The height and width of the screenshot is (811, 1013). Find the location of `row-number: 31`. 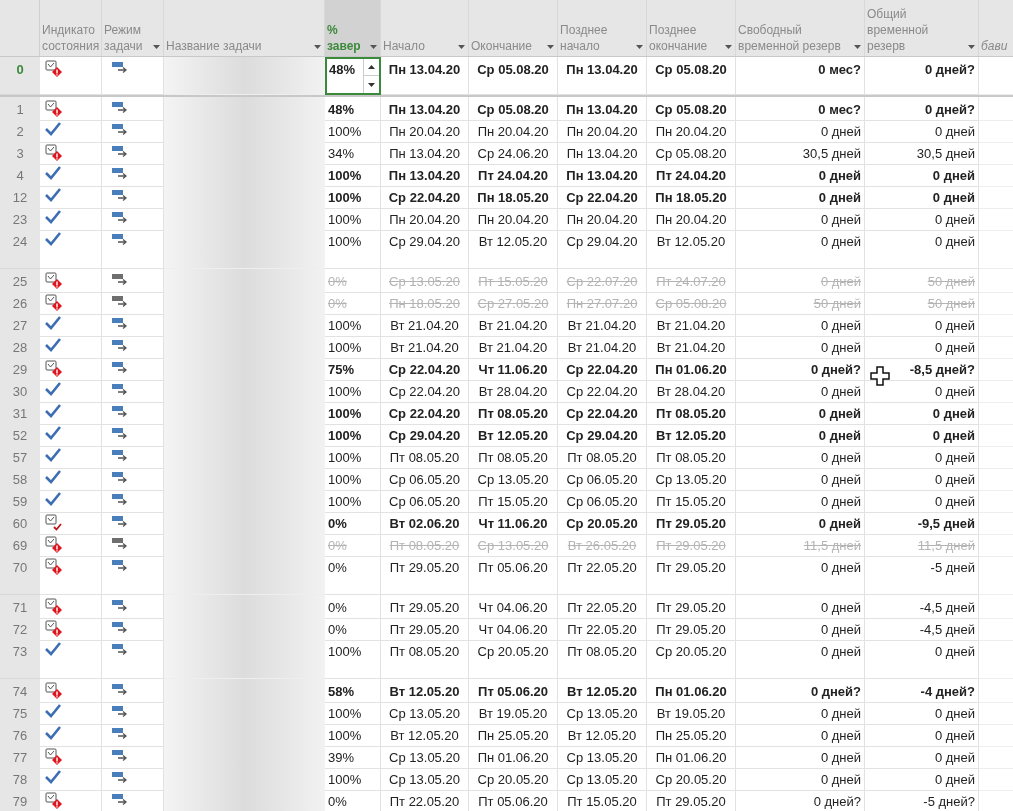

row-number: 31 is located at coordinates (20, 413).